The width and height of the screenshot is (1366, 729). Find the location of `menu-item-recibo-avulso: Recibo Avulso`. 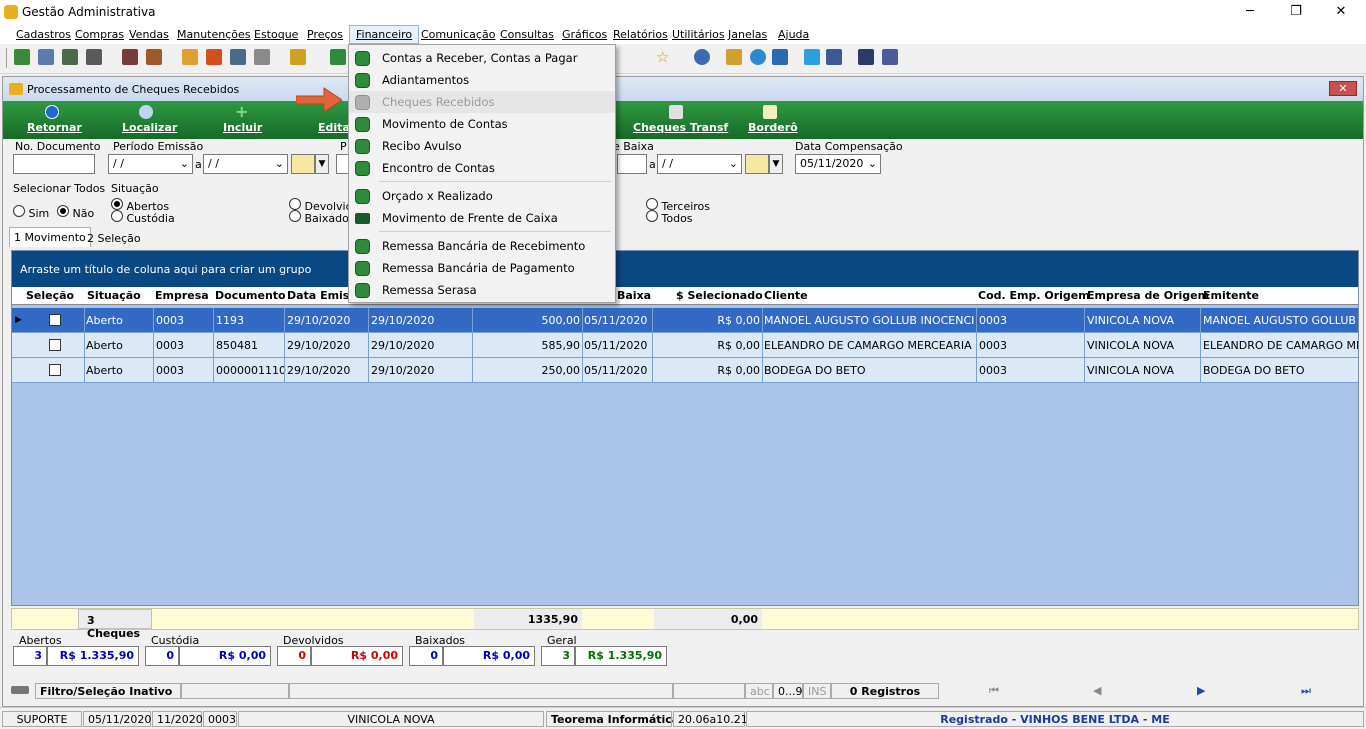

menu-item-recibo-avulso: Recibo Avulso is located at coordinates (482, 146).